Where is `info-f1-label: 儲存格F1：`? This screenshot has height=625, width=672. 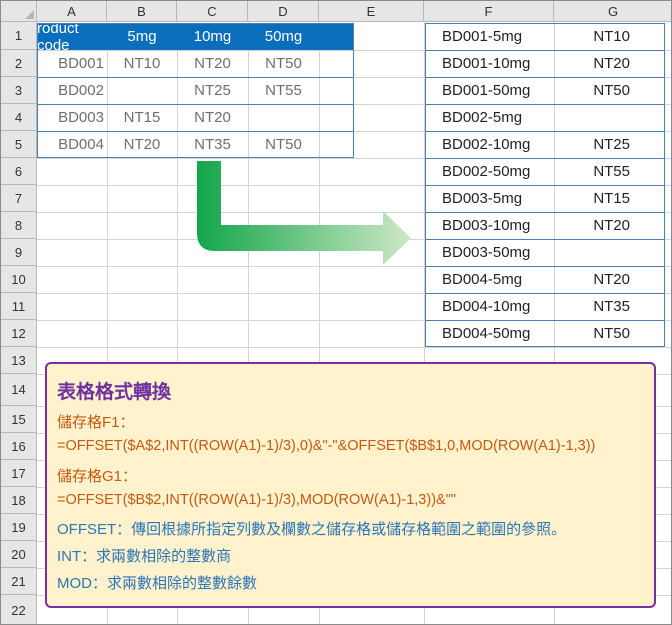
info-f1-label: 儲存格F1： is located at coordinates (96, 422).